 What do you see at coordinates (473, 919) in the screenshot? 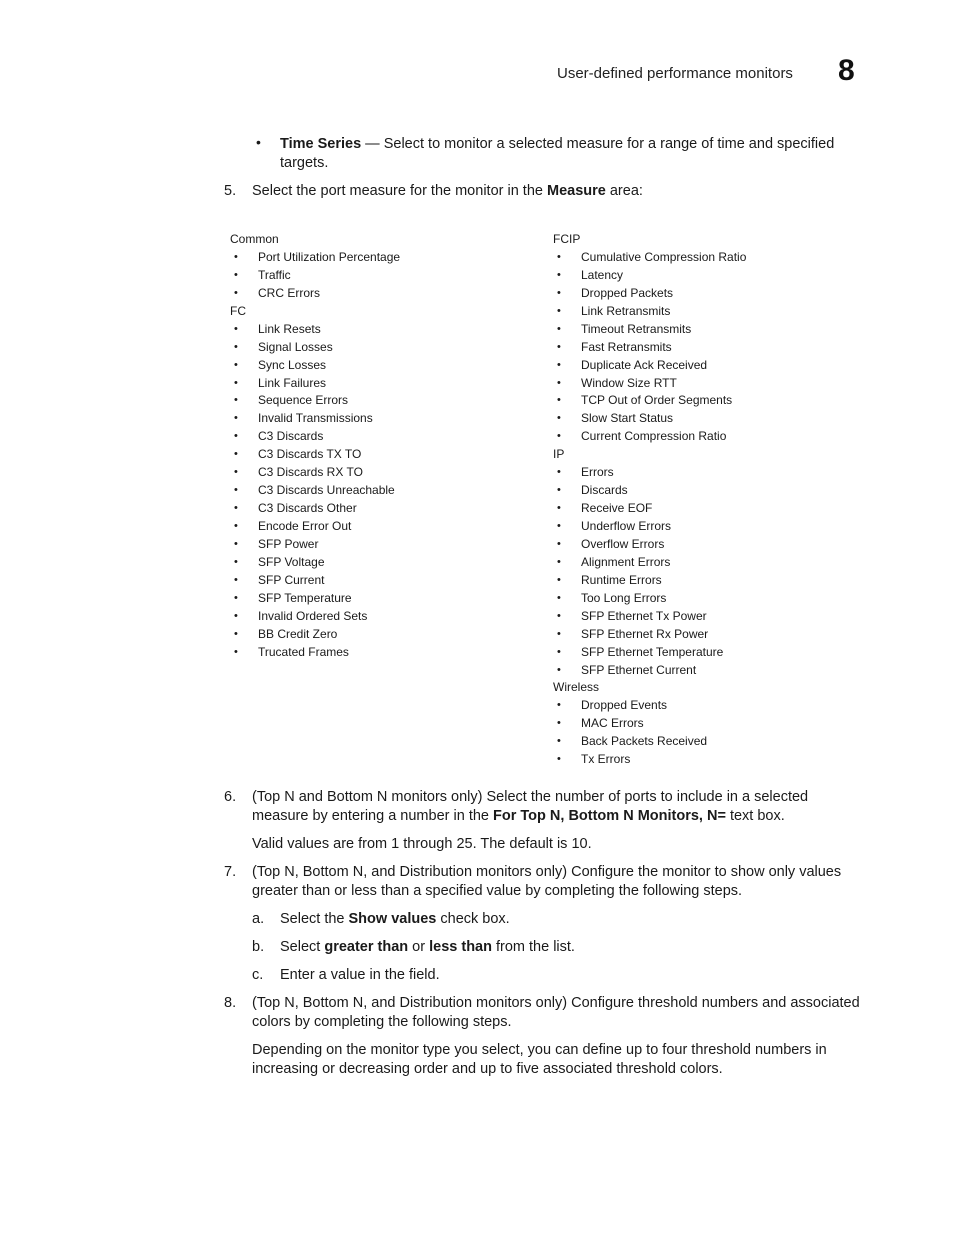
I see `text: check box.` at bounding box center [473, 919].